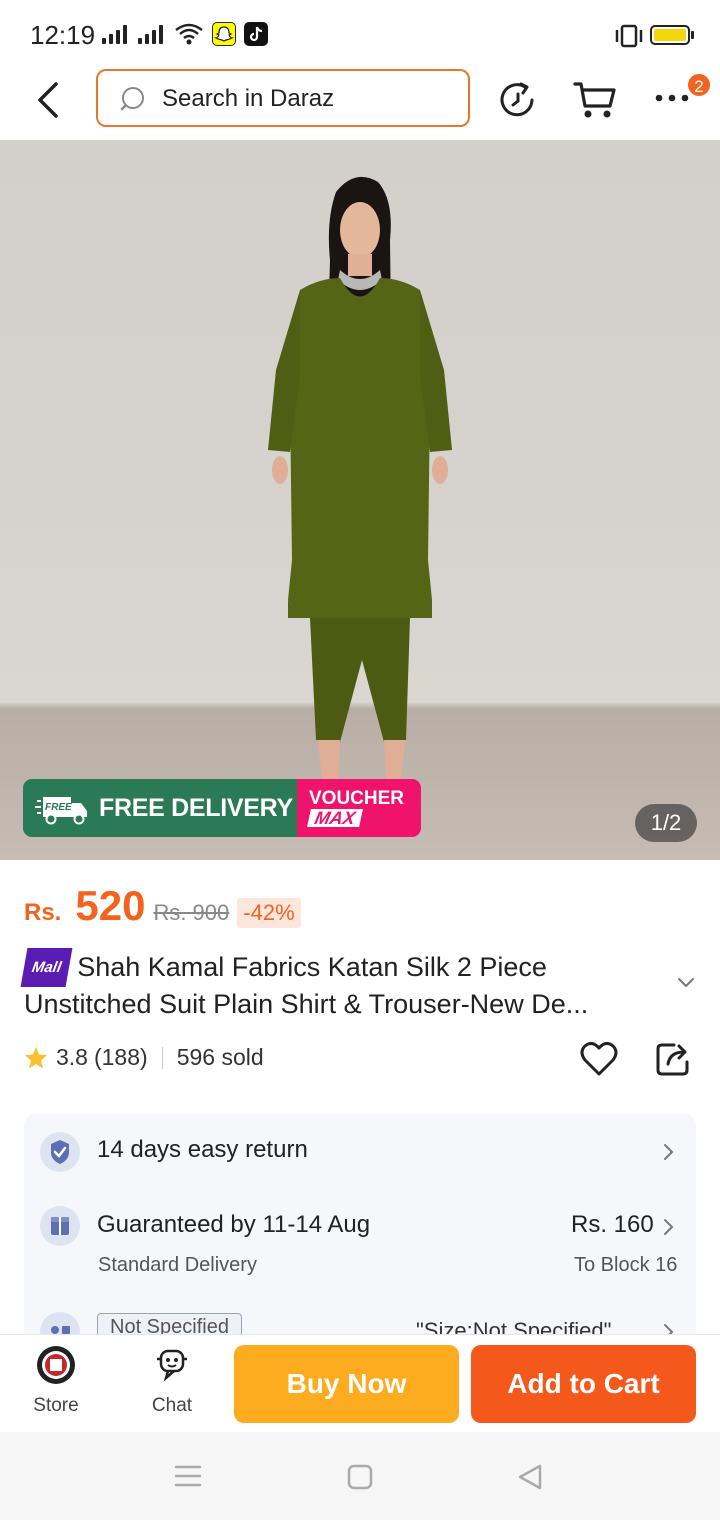 Image resolution: width=720 pixels, height=1520 pixels. I want to click on chat-icon, so click(172, 1365).